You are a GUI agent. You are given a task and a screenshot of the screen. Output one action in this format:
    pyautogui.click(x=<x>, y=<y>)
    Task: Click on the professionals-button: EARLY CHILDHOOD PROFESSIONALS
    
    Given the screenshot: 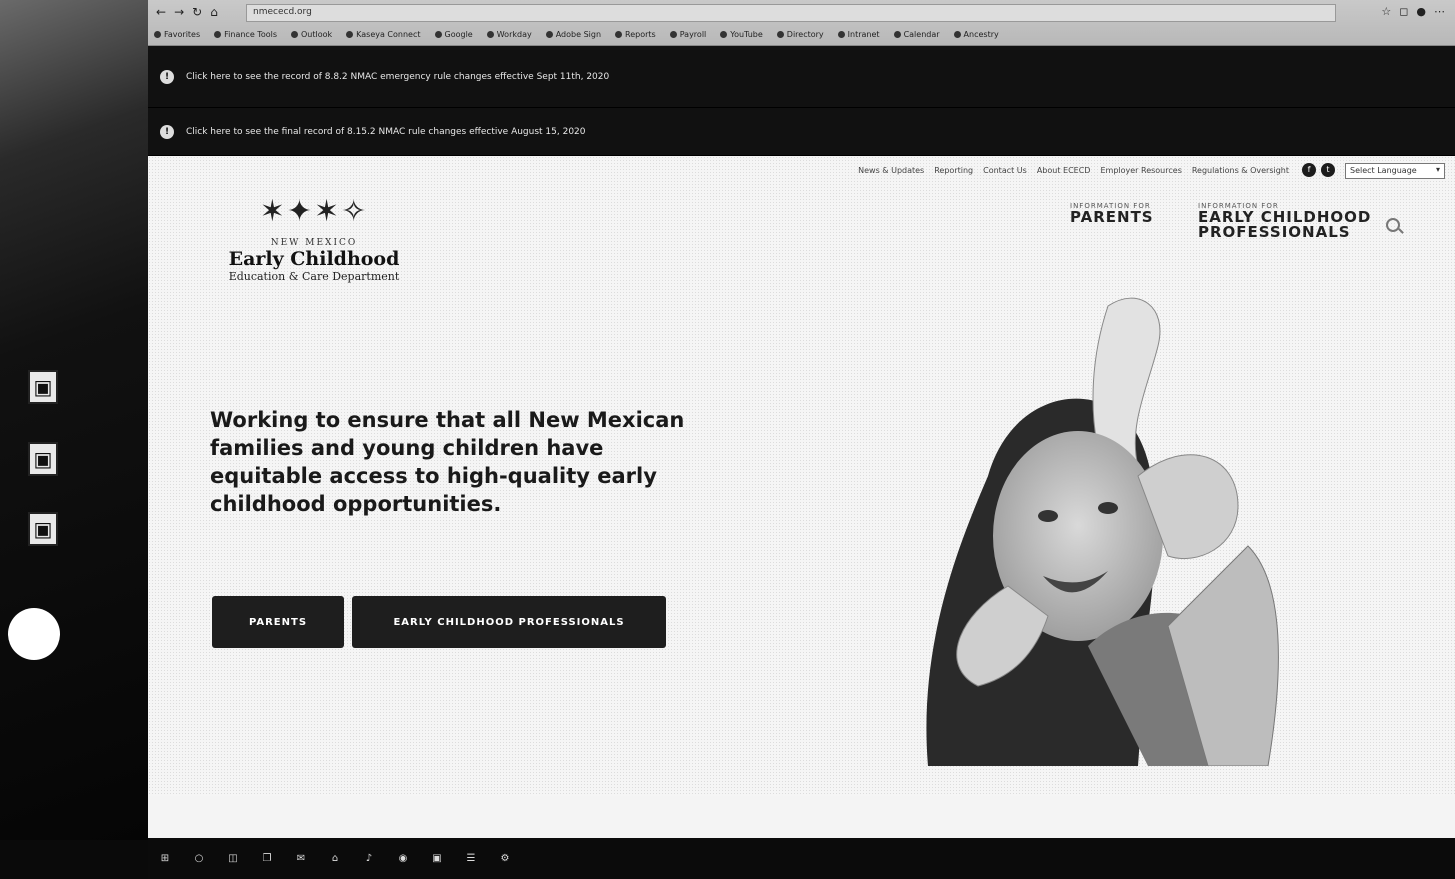 What is the action you would take?
    pyautogui.click(x=509, y=622)
    